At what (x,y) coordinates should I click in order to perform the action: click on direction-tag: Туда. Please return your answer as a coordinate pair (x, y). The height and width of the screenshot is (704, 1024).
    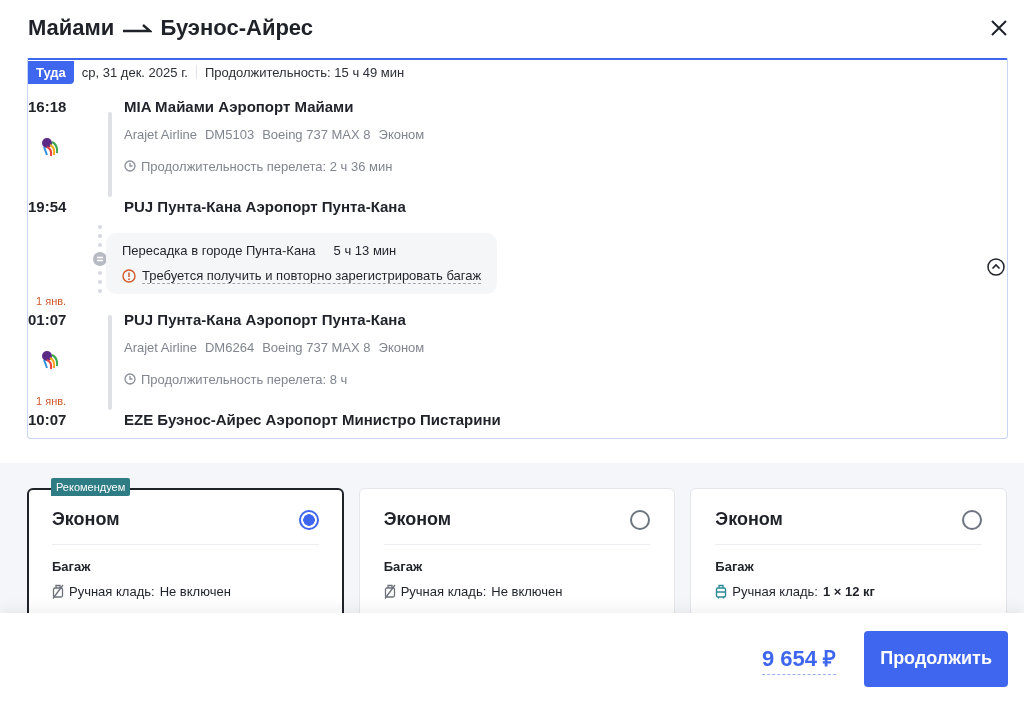
    Looking at the image, I should click on (51, 72).